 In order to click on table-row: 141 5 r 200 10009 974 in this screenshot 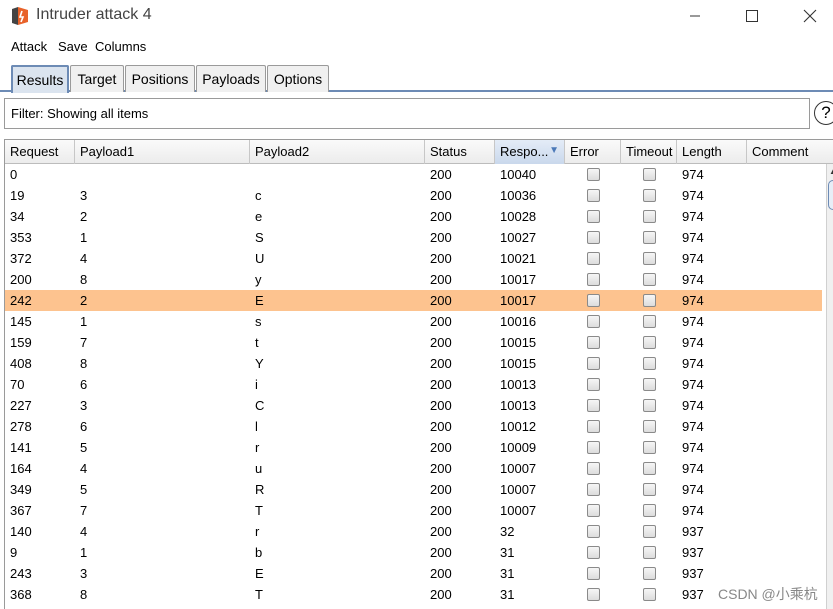, I will do `click(413, 447)`.